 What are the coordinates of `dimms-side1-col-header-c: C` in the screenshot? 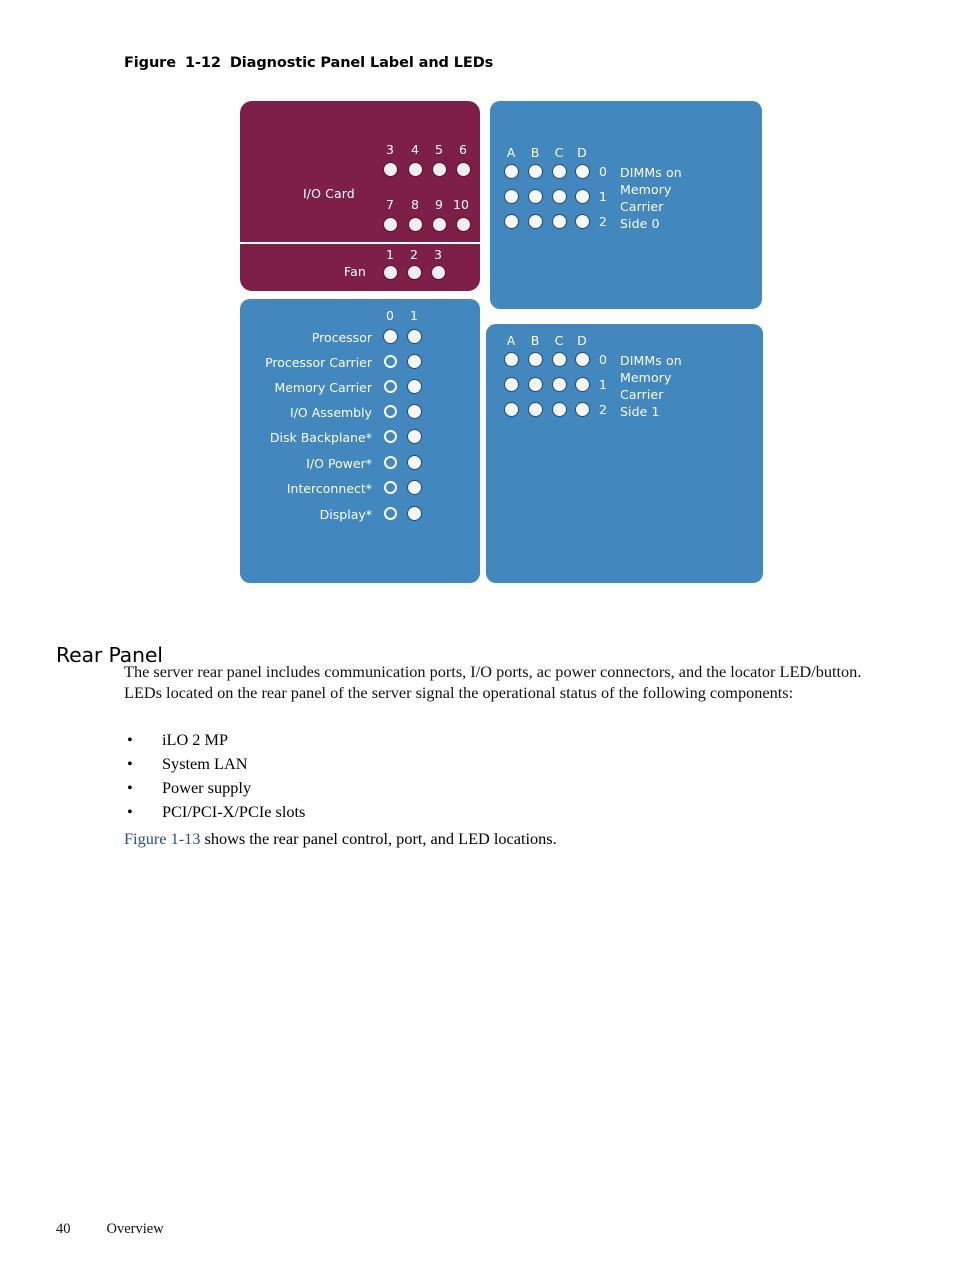 It's located at (559, 340).